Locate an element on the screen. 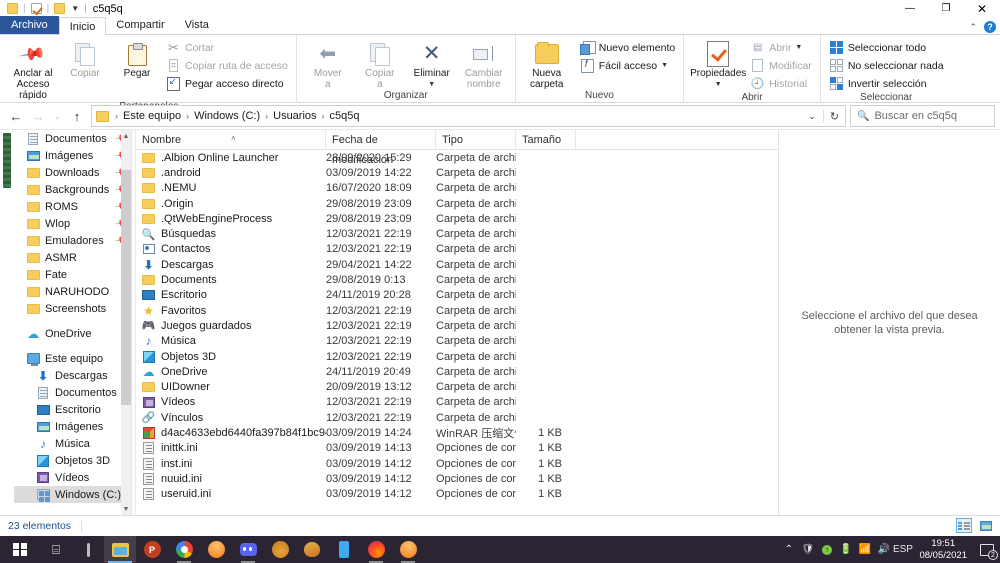  breadcrumb-sep-2: › is located at coordinates (266, 116).